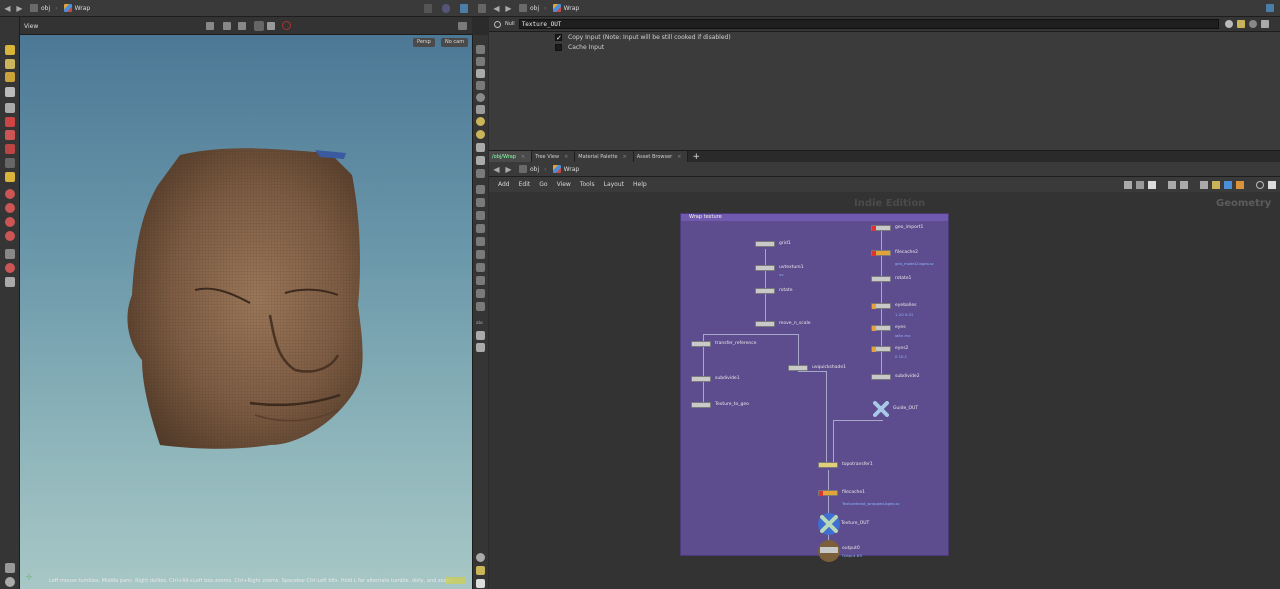  Describe the element at coordinates (1204, 184) in the screenshot. I see `layout-icon` at that location.